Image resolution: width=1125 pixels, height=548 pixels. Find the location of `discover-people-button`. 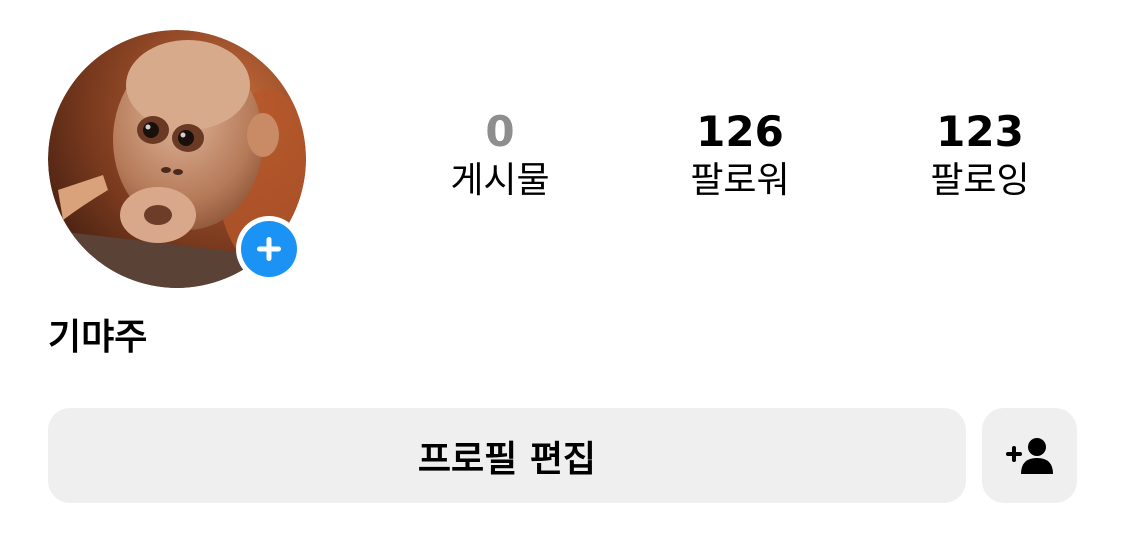

discover-people-button is located at coordinates (1029, 455).